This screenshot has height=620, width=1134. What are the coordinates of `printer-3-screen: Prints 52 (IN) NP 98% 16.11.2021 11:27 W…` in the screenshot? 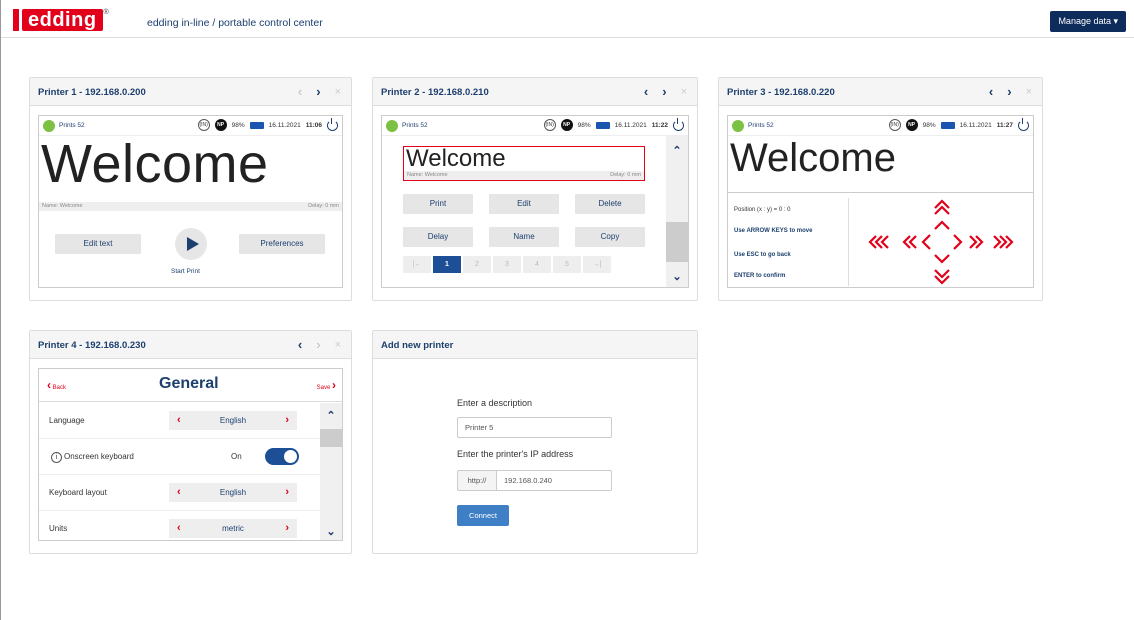 It's located at (880, 201).